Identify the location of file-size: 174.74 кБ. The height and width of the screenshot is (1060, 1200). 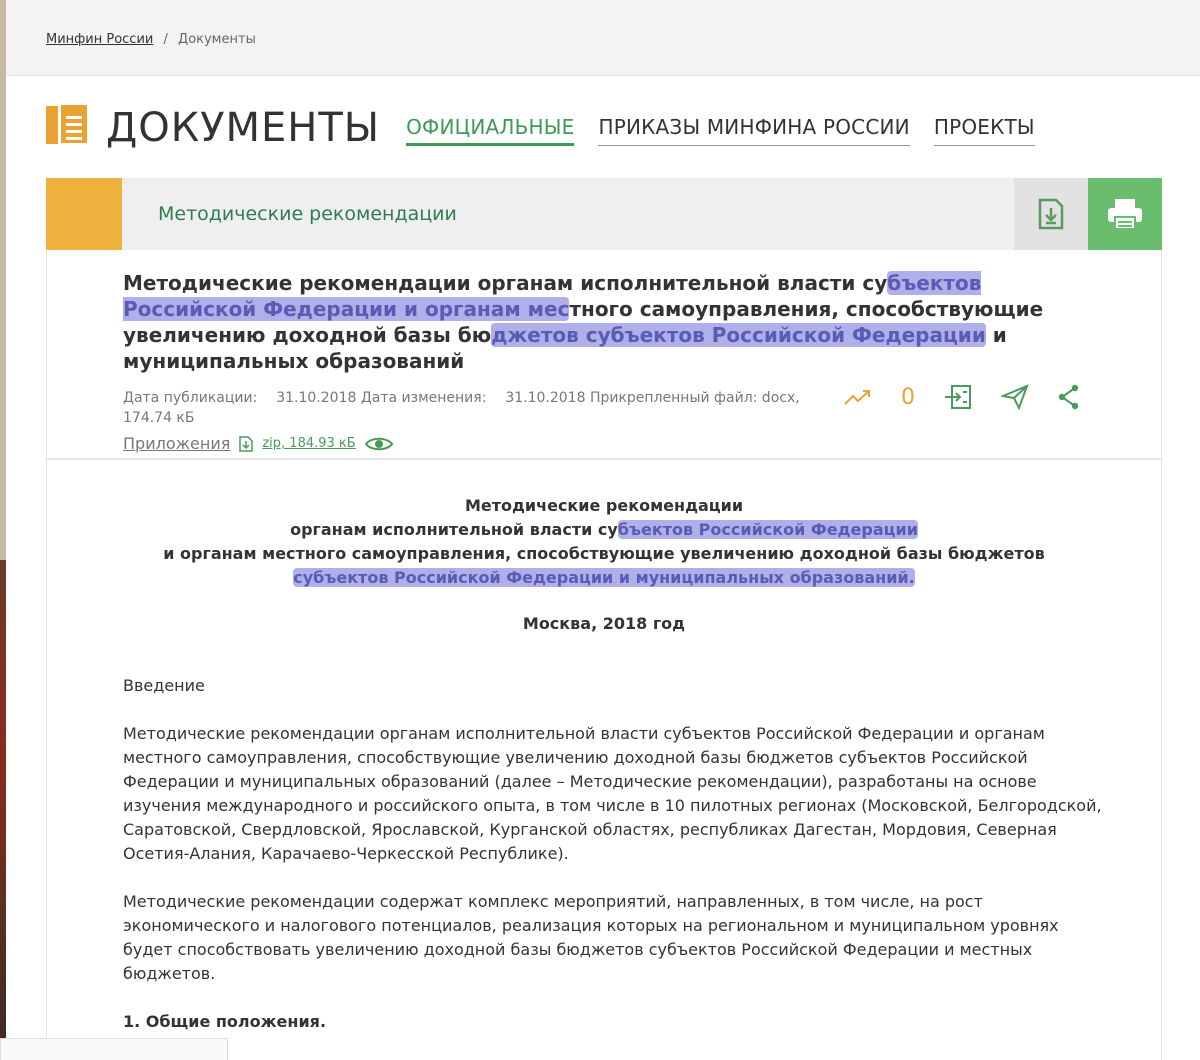
(159, 418).